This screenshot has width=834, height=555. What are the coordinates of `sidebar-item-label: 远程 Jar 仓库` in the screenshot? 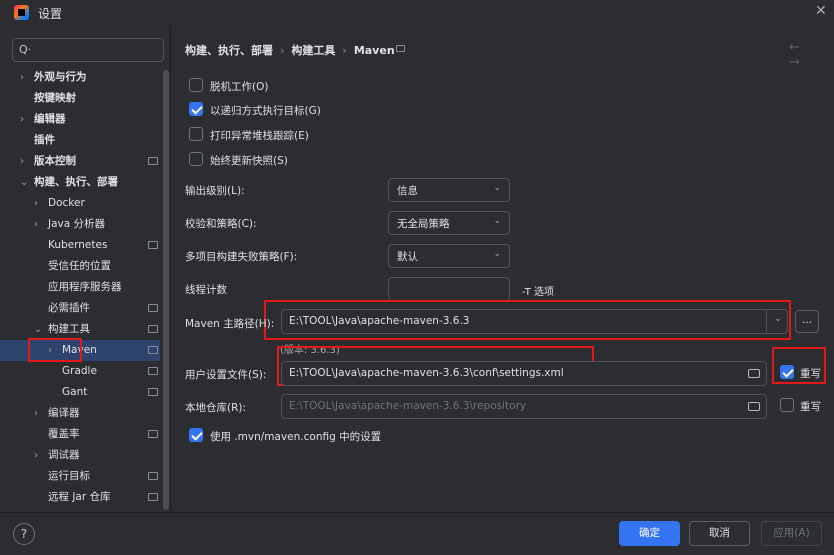 It's located at (79, 497).